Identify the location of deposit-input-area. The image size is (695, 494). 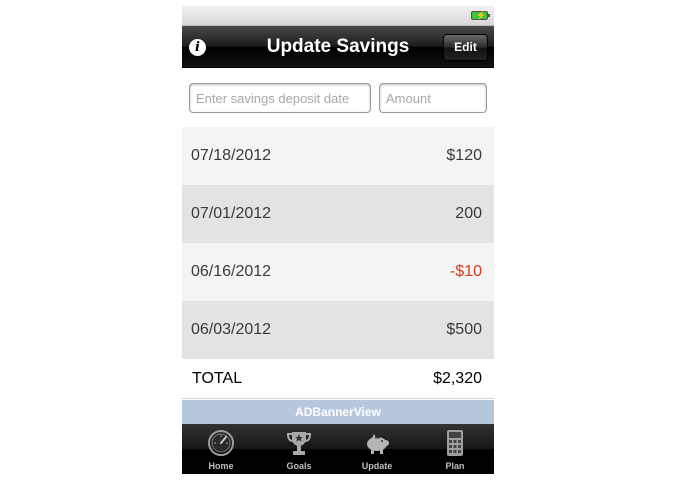
(338, 98).